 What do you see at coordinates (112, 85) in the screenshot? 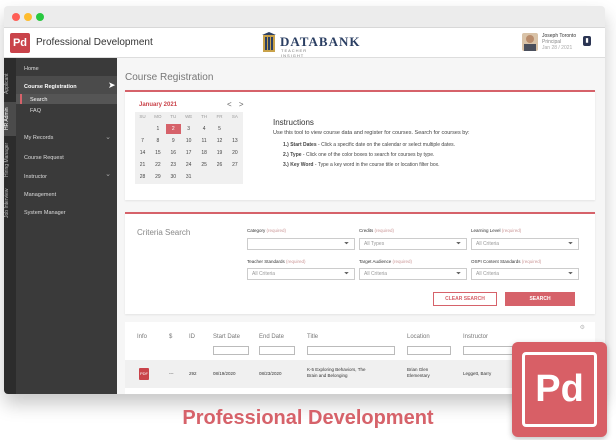
I see `mouse-cursor-icon: ➤` at bounding box center [112, 85].